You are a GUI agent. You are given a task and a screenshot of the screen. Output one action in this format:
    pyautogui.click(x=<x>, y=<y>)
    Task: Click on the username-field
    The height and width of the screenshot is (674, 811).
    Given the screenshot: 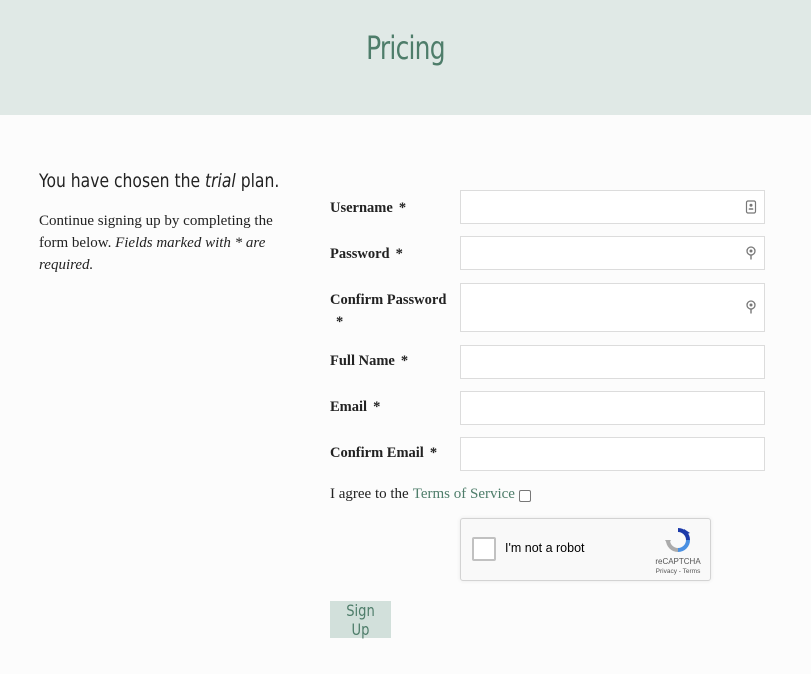 What is the action you would take?
    pyautogui.click(x=612, y=207)
    